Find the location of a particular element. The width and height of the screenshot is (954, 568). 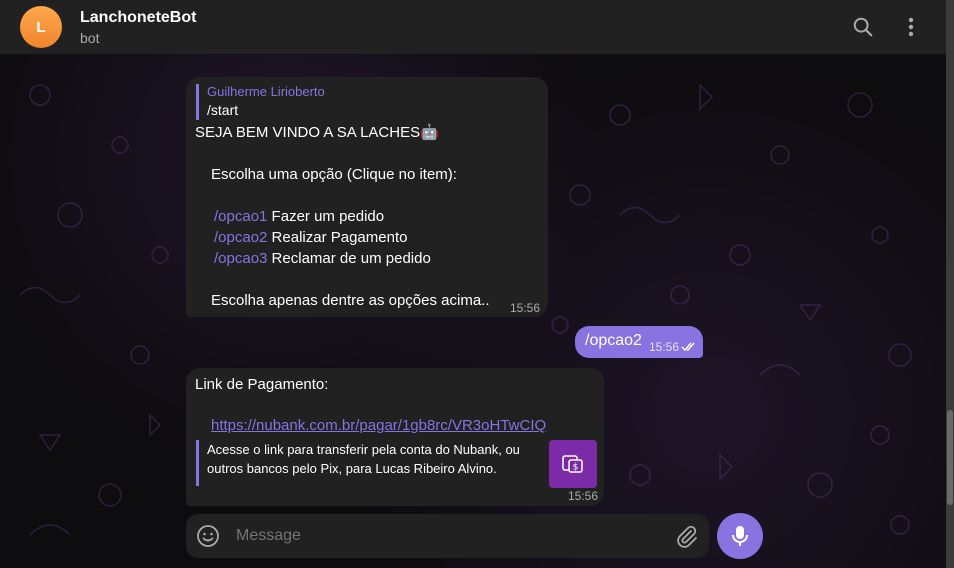

option-2: /opcao2 Realizar Pagamento is located at coordinates (310, 238).